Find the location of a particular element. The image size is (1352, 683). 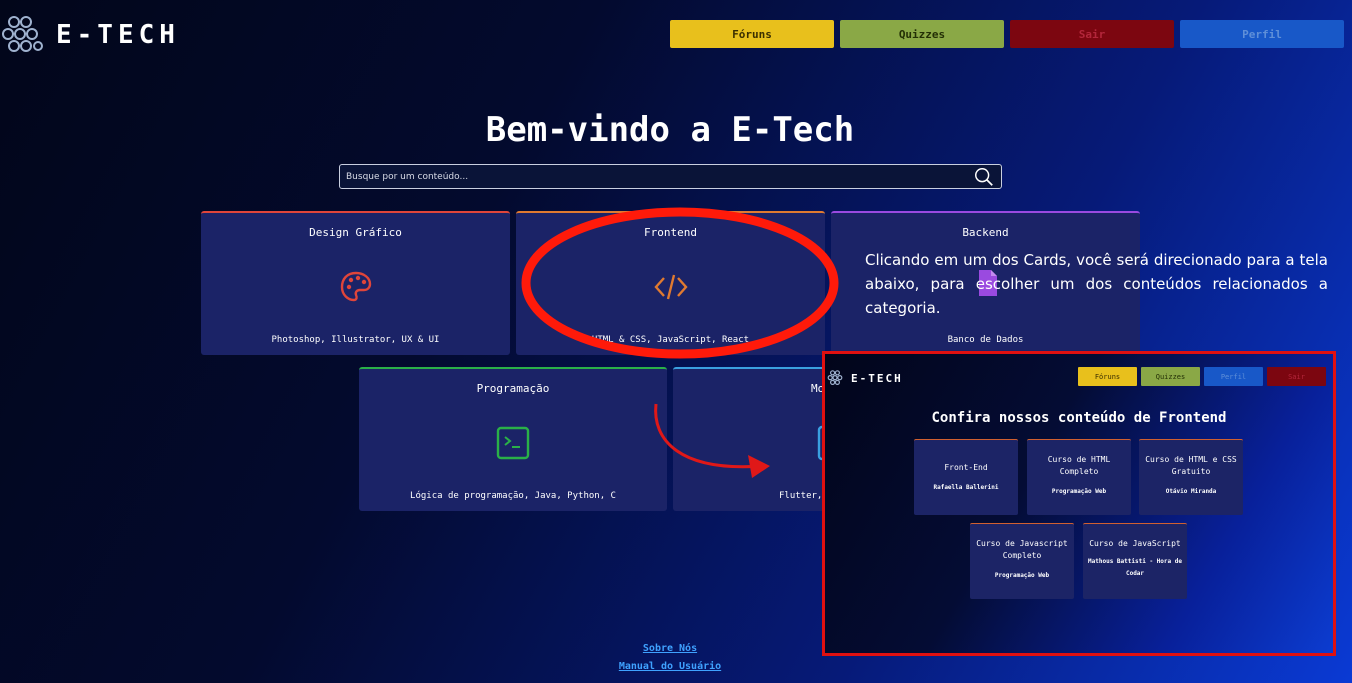

nav-profile-button: Perfil is located at coordinates (1262, 34).